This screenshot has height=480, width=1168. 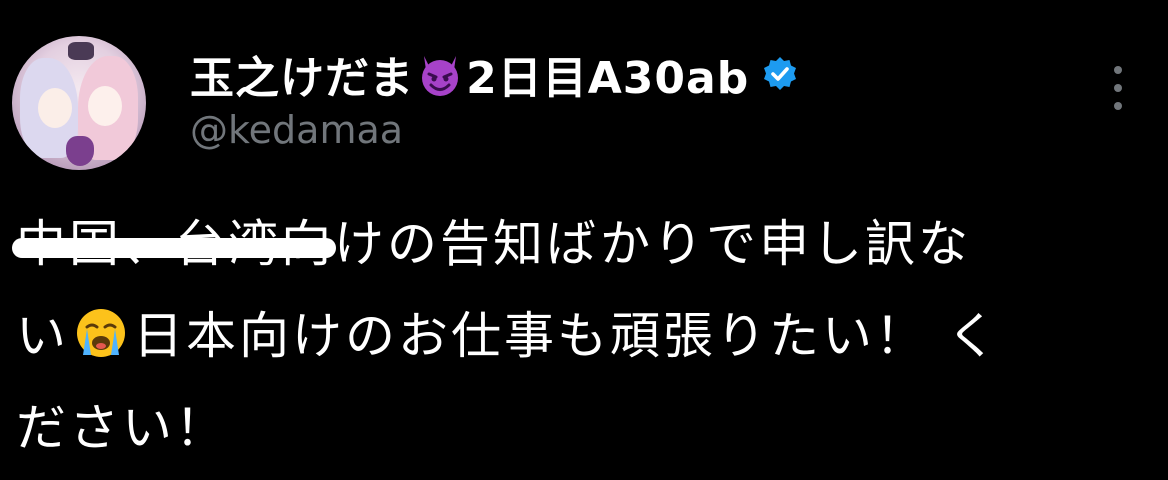 I want to click on tweet-line-2-start: い, so click(x=42, y=336).